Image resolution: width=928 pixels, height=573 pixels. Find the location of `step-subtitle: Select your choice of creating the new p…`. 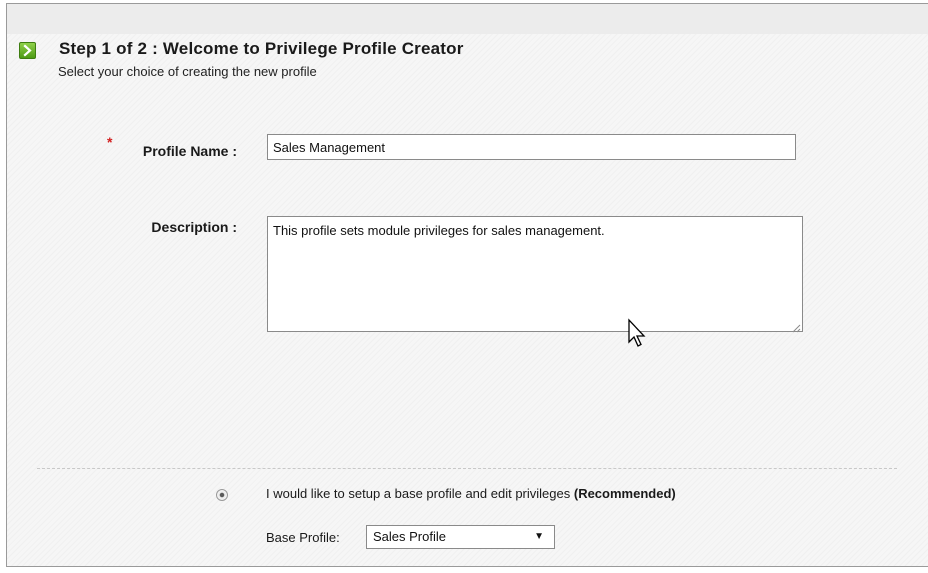

step-subtitle: Select your choice of creating the new p… is located at coordinates (187, 71).